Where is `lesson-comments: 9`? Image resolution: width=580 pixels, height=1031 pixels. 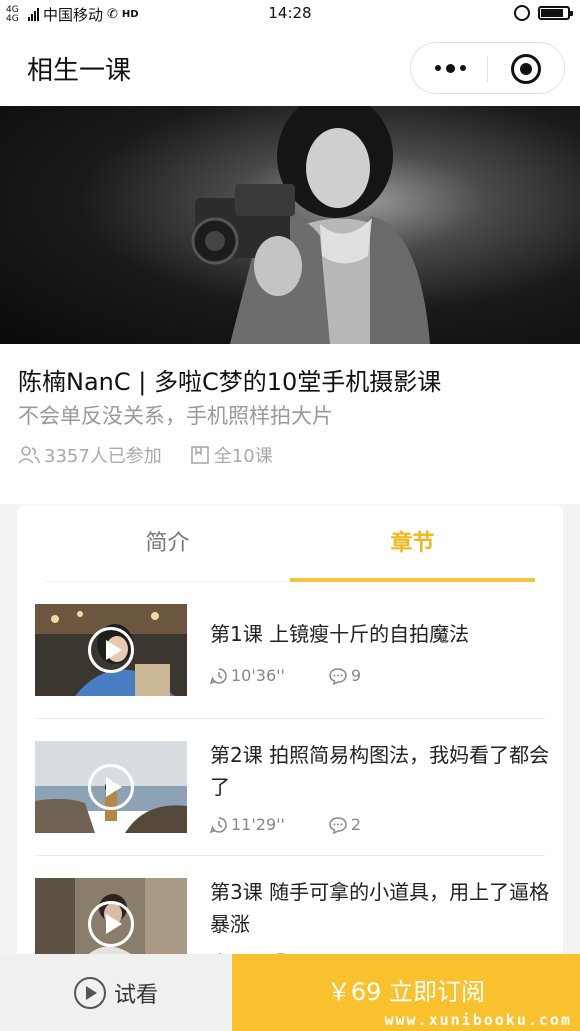 lesson-comments: 9 is located at coordinates (344, 675).